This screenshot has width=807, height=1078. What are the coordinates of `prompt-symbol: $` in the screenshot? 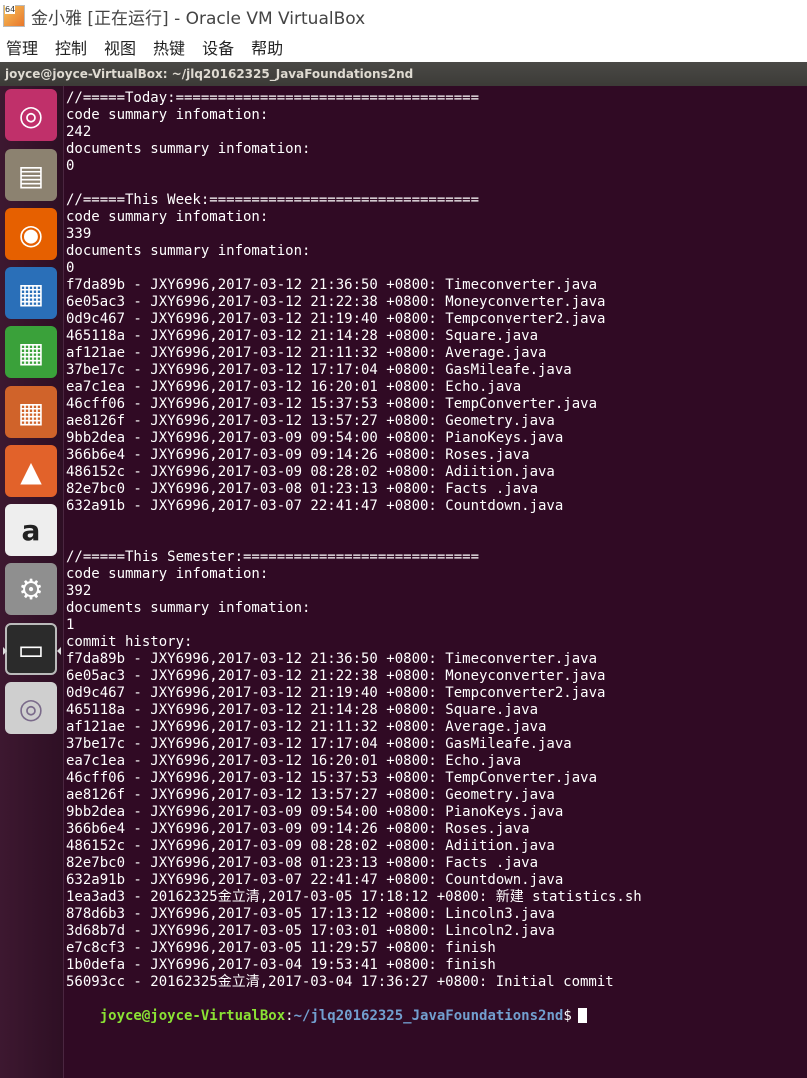 It's located at (567, 1016).